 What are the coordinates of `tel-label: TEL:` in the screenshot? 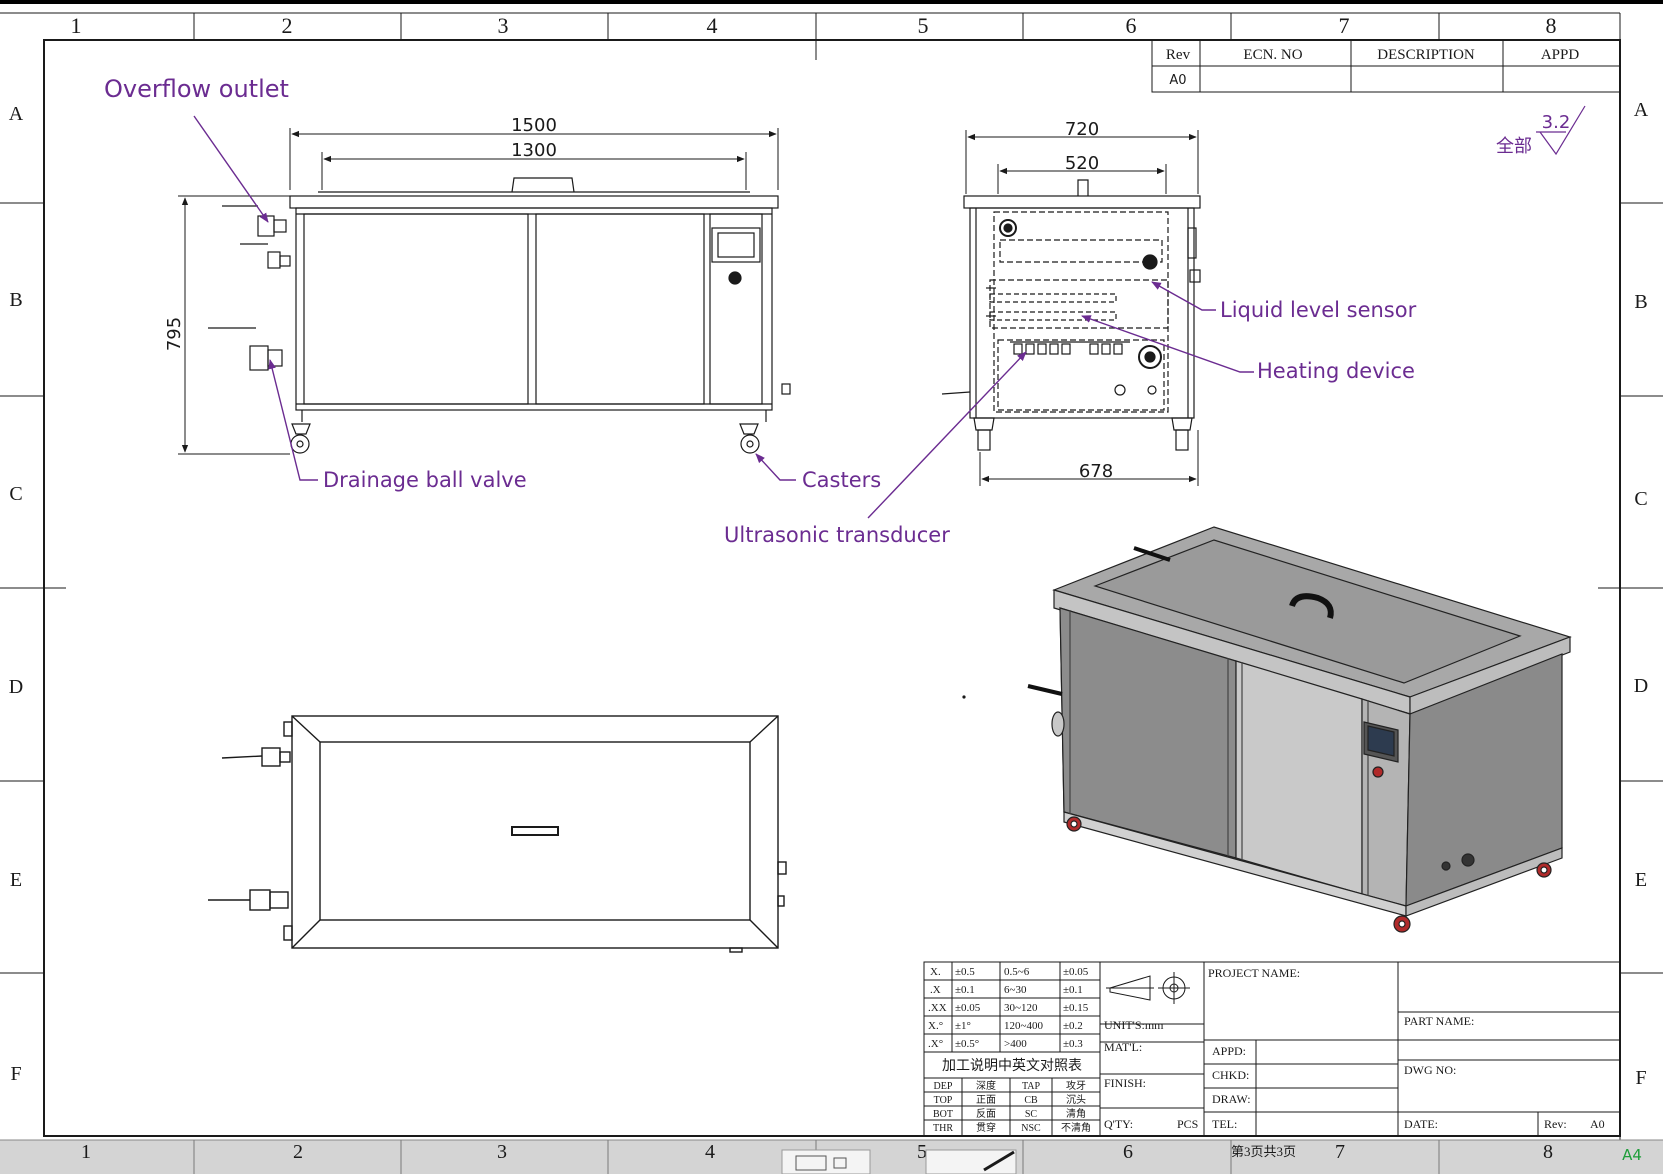 It's located at (1224, 1124).